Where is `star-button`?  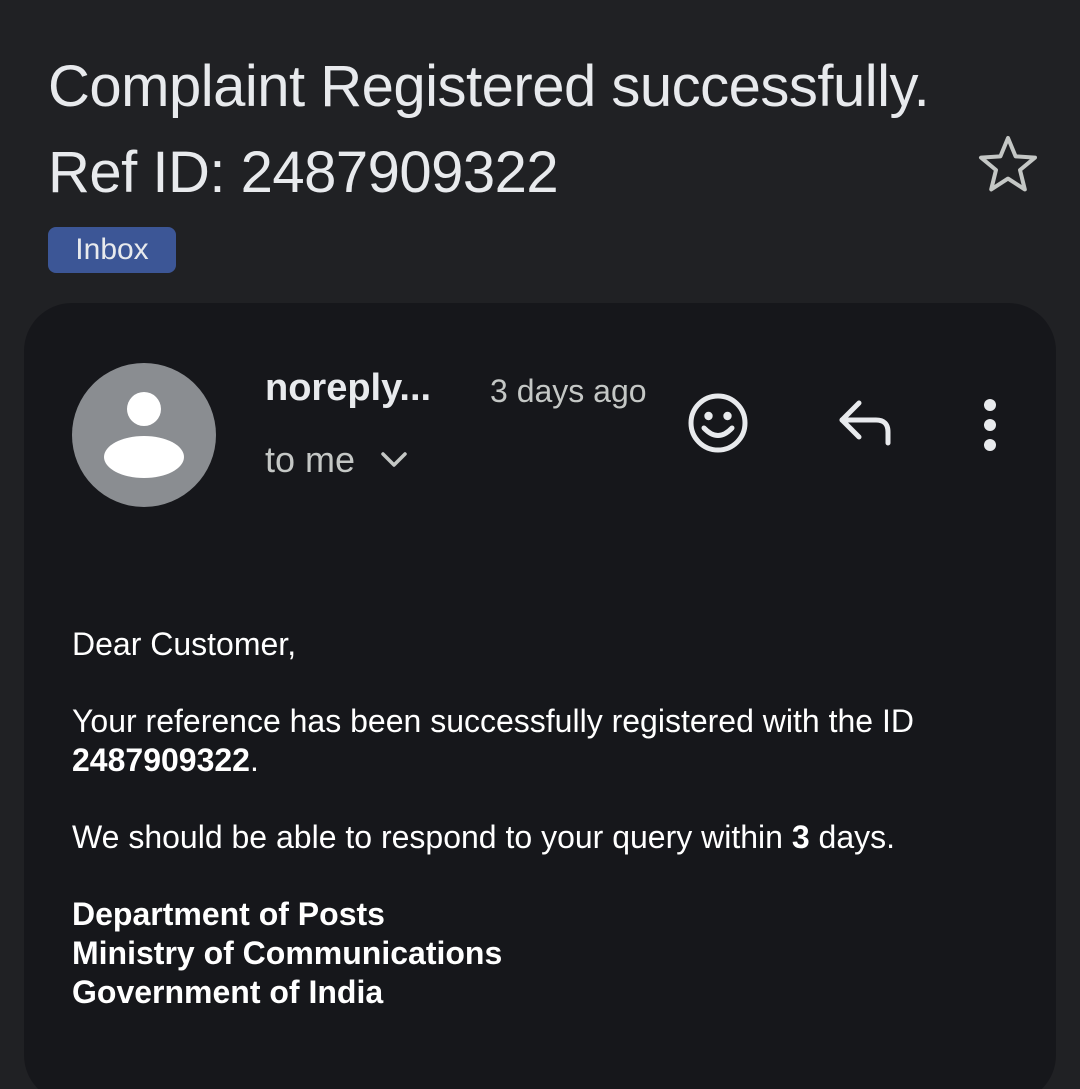
star-button is located at coordinates (1008, 164).